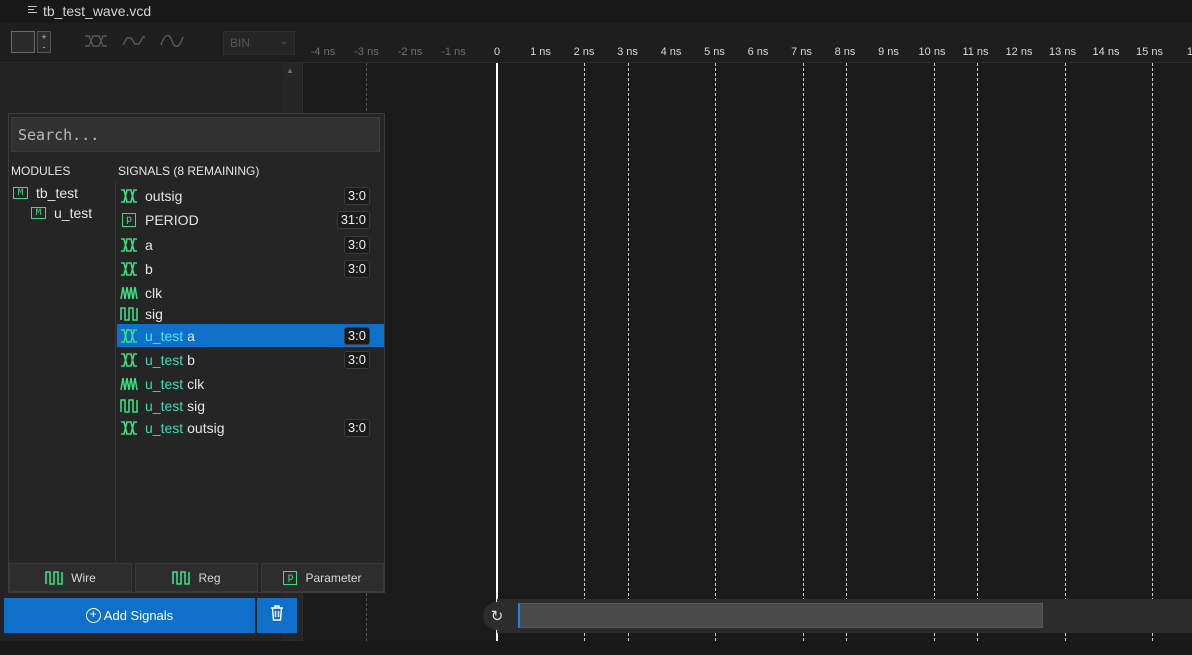 The image size is (1192, 655). I want to click on signal-row: a 3:0, so click(250, 244).